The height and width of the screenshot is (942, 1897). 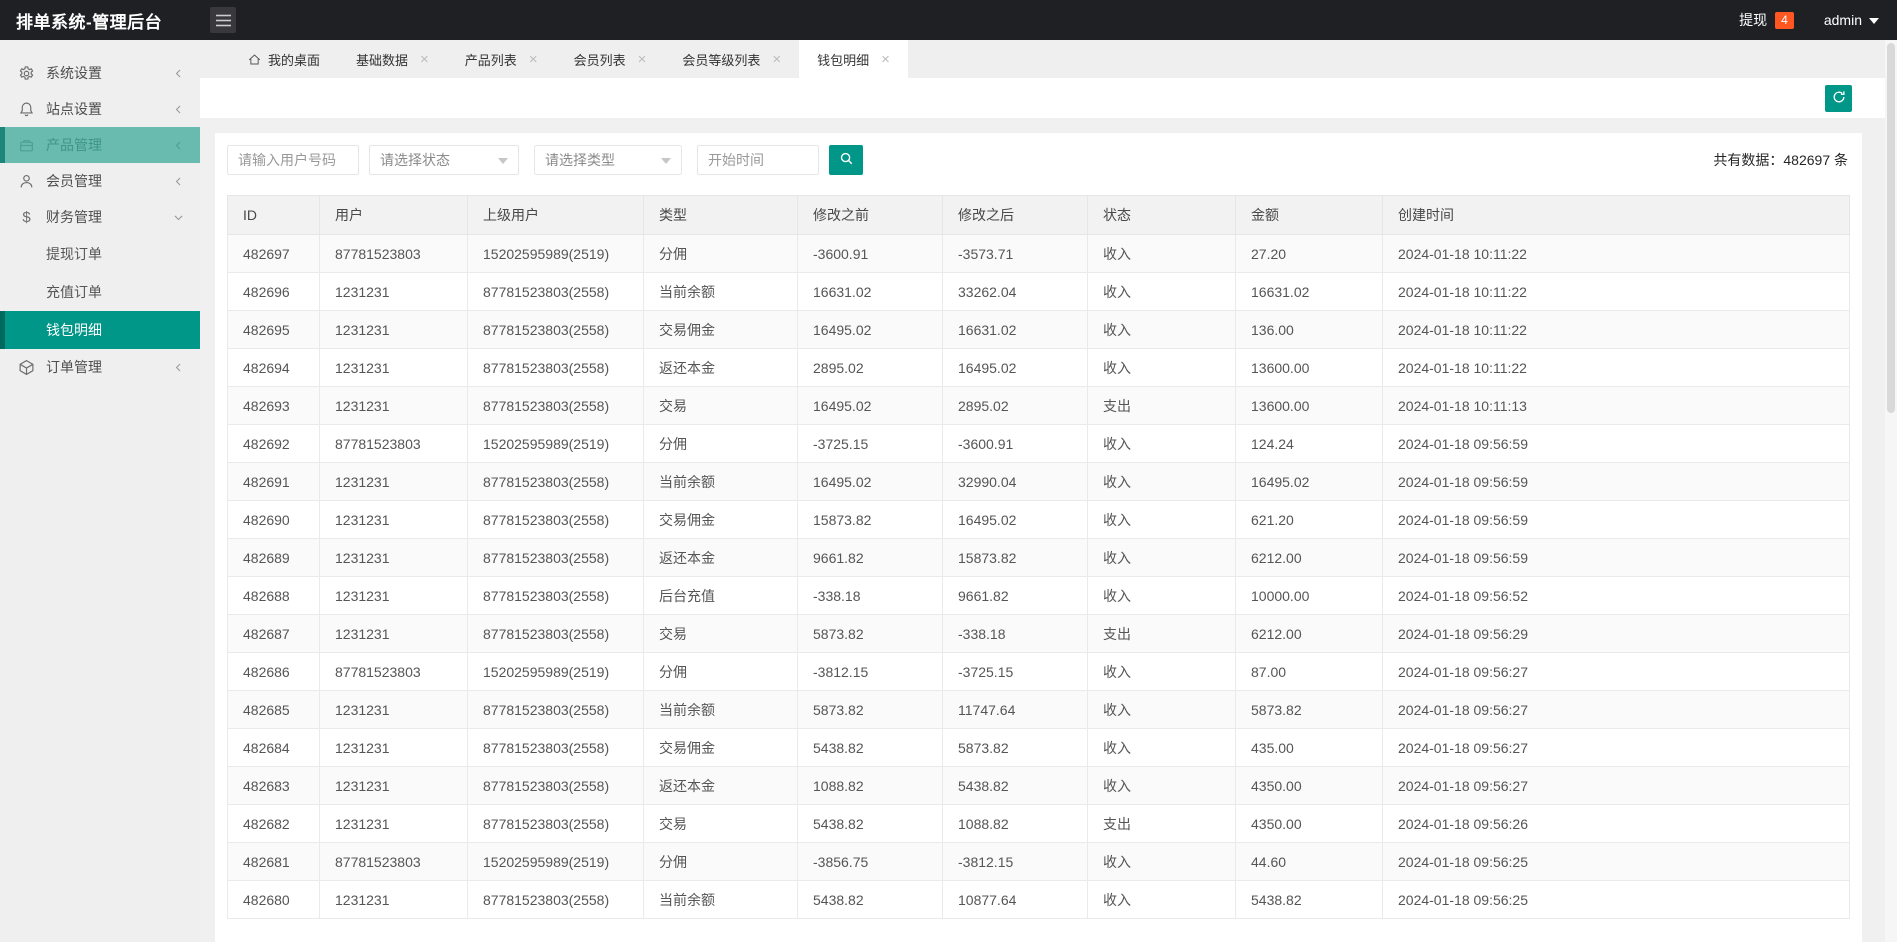 What do you see at coordinates (720, 899) in the screenshot?
I see `table-cell: 当前余额` at bounding box center [720, 899].